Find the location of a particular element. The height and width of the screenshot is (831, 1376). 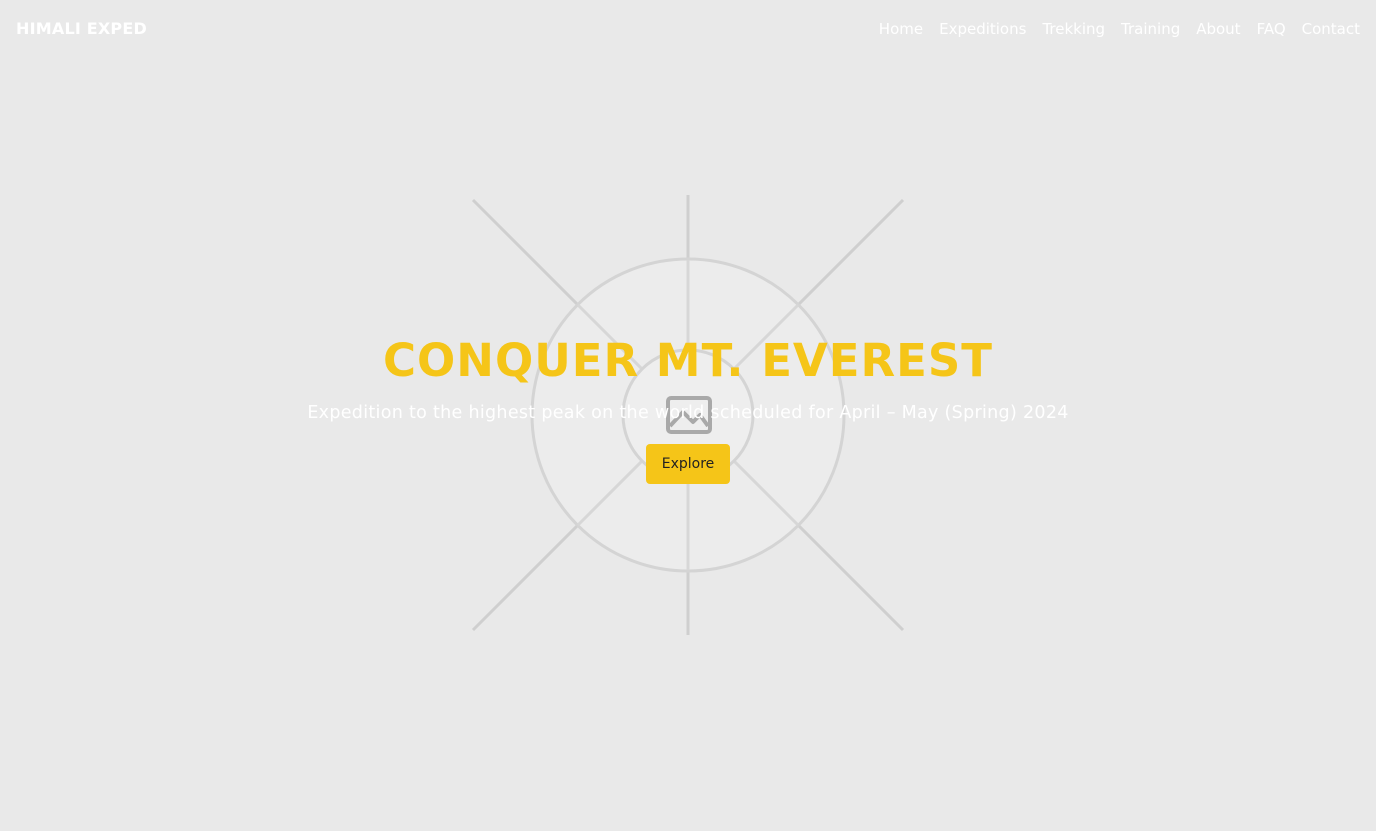

nav-link-home: Home is located at coordinates (901, 29).